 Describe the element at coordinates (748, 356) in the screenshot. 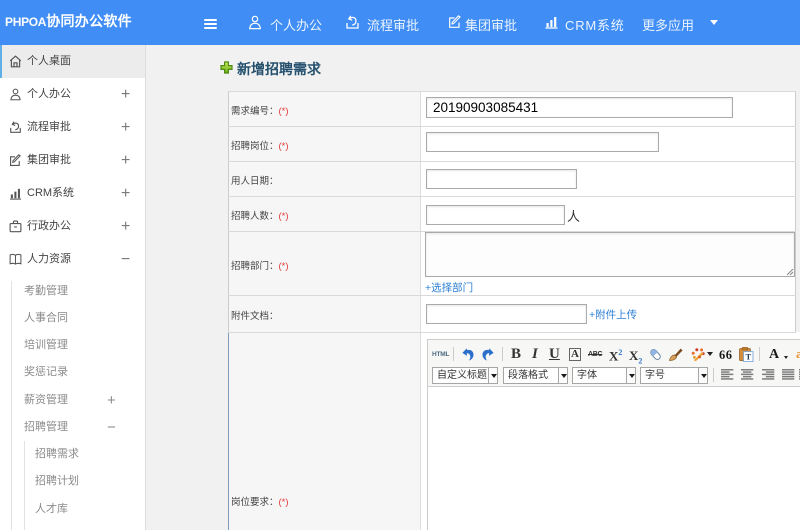

I see `svg-text: T` at that location.